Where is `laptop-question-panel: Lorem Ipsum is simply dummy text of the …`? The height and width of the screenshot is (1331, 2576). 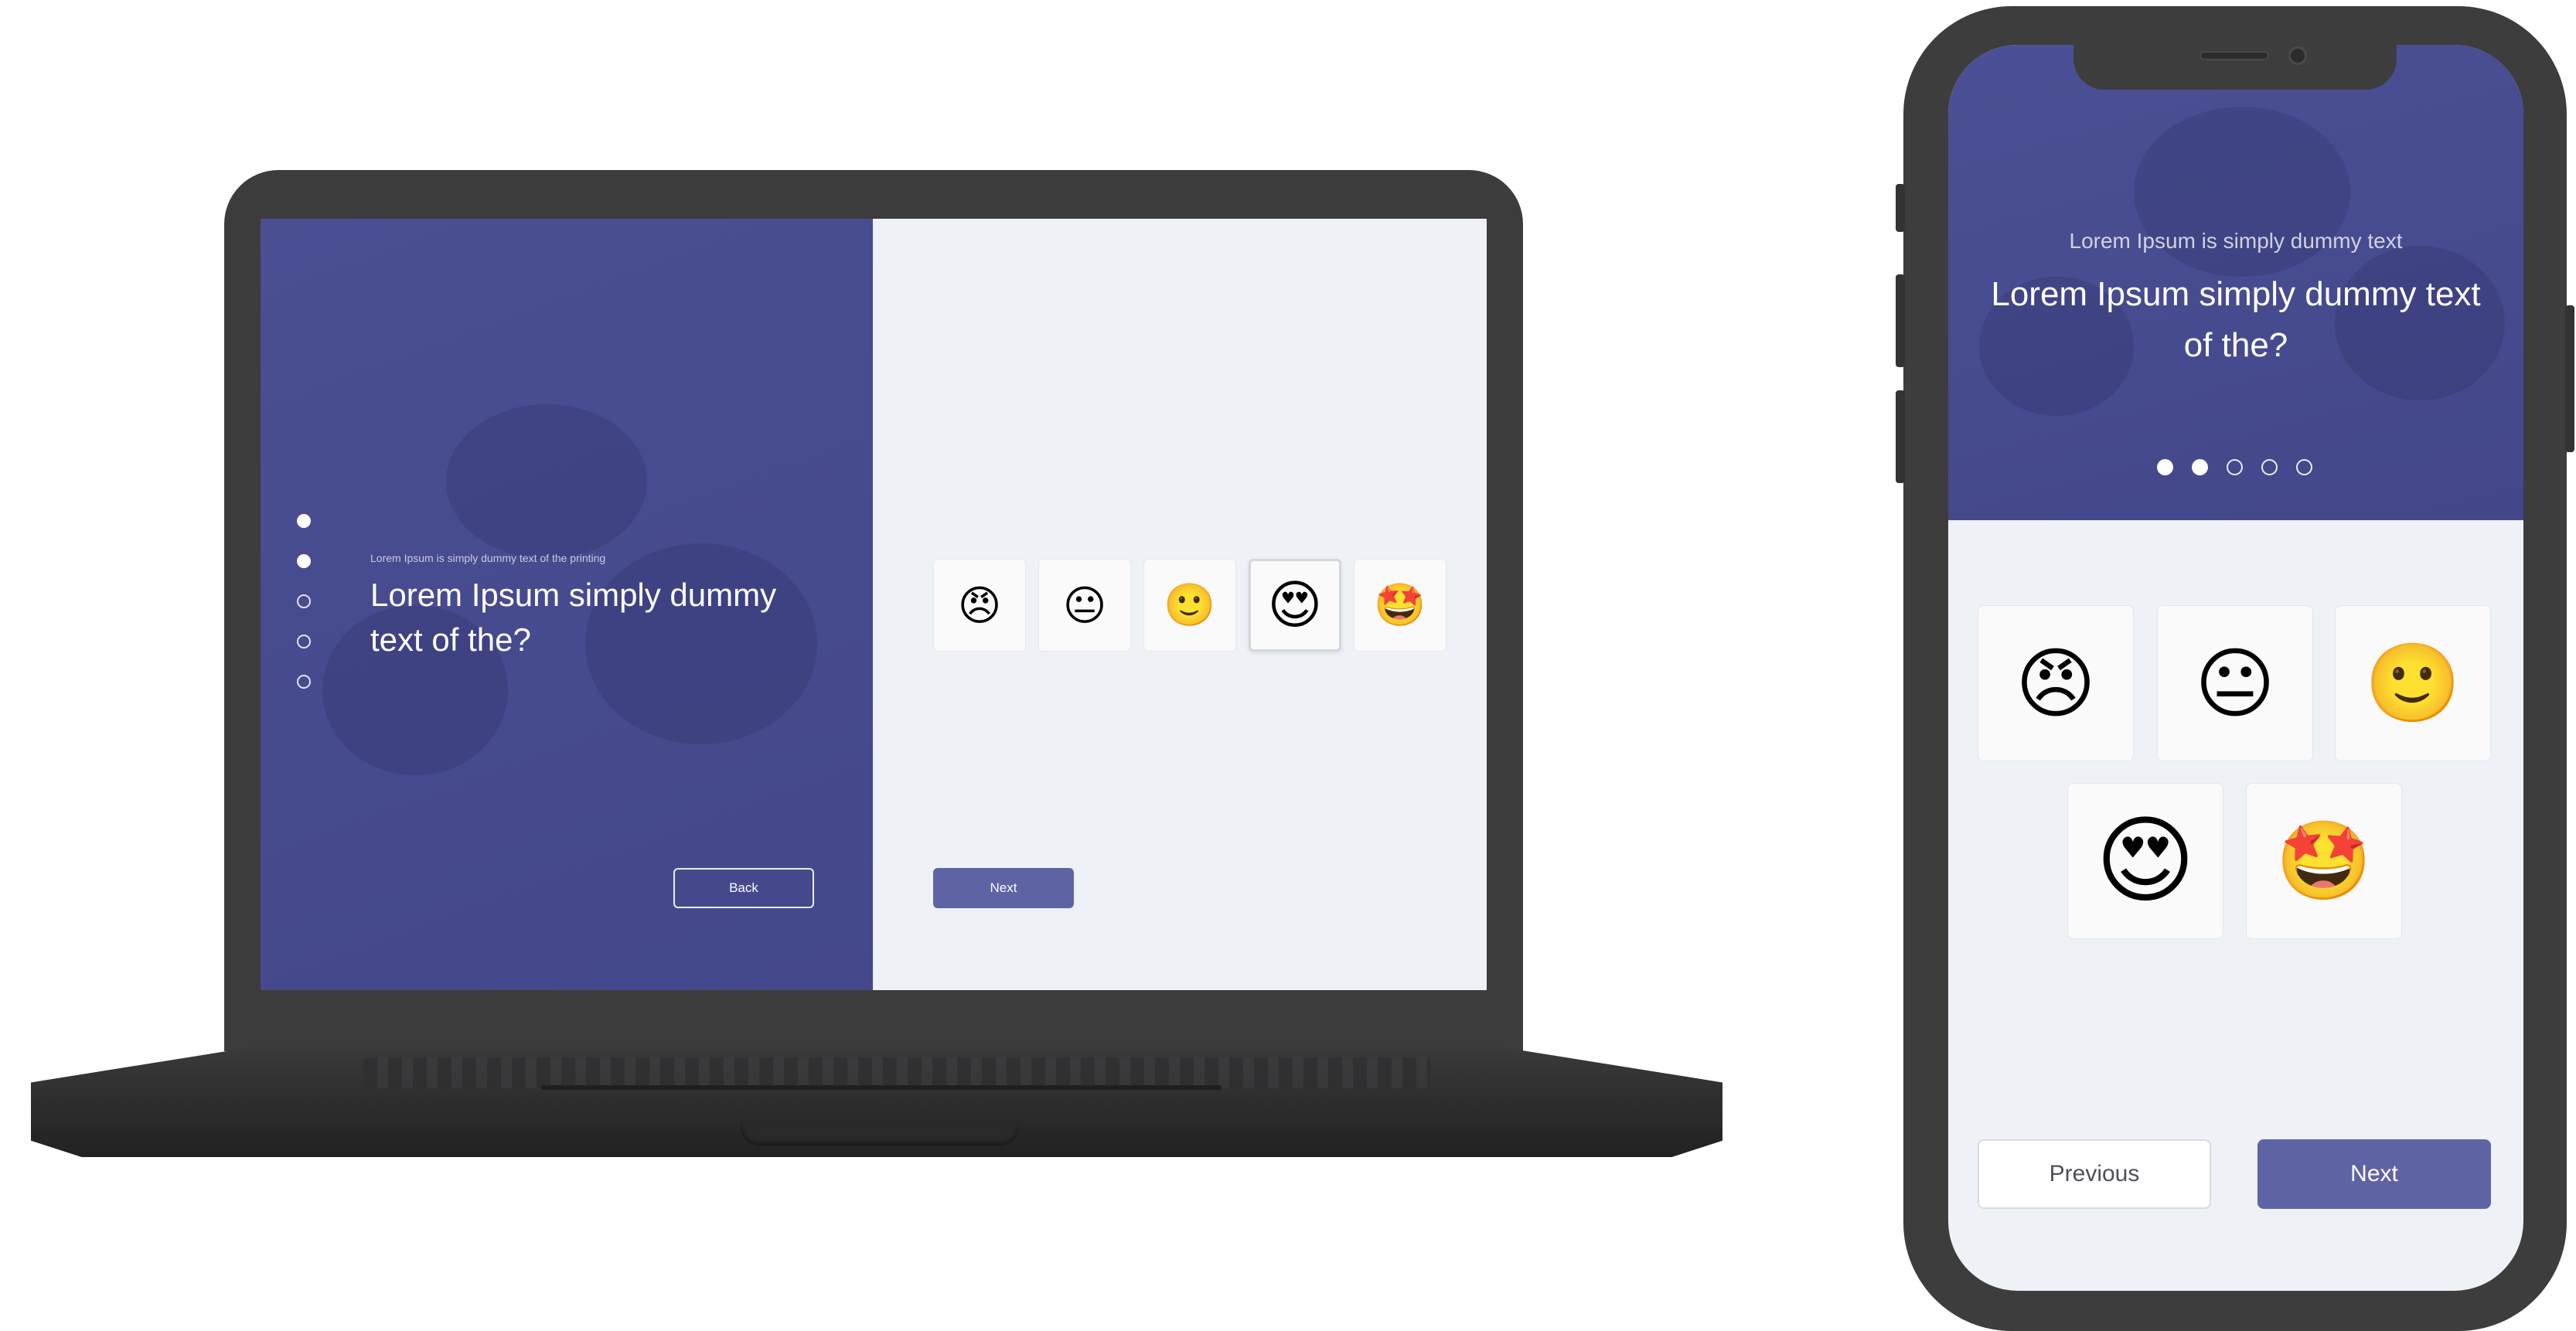 laptop-question-panel: Lorem Ipsum is simply dummy text of the … is located at coordinates (567, 604).